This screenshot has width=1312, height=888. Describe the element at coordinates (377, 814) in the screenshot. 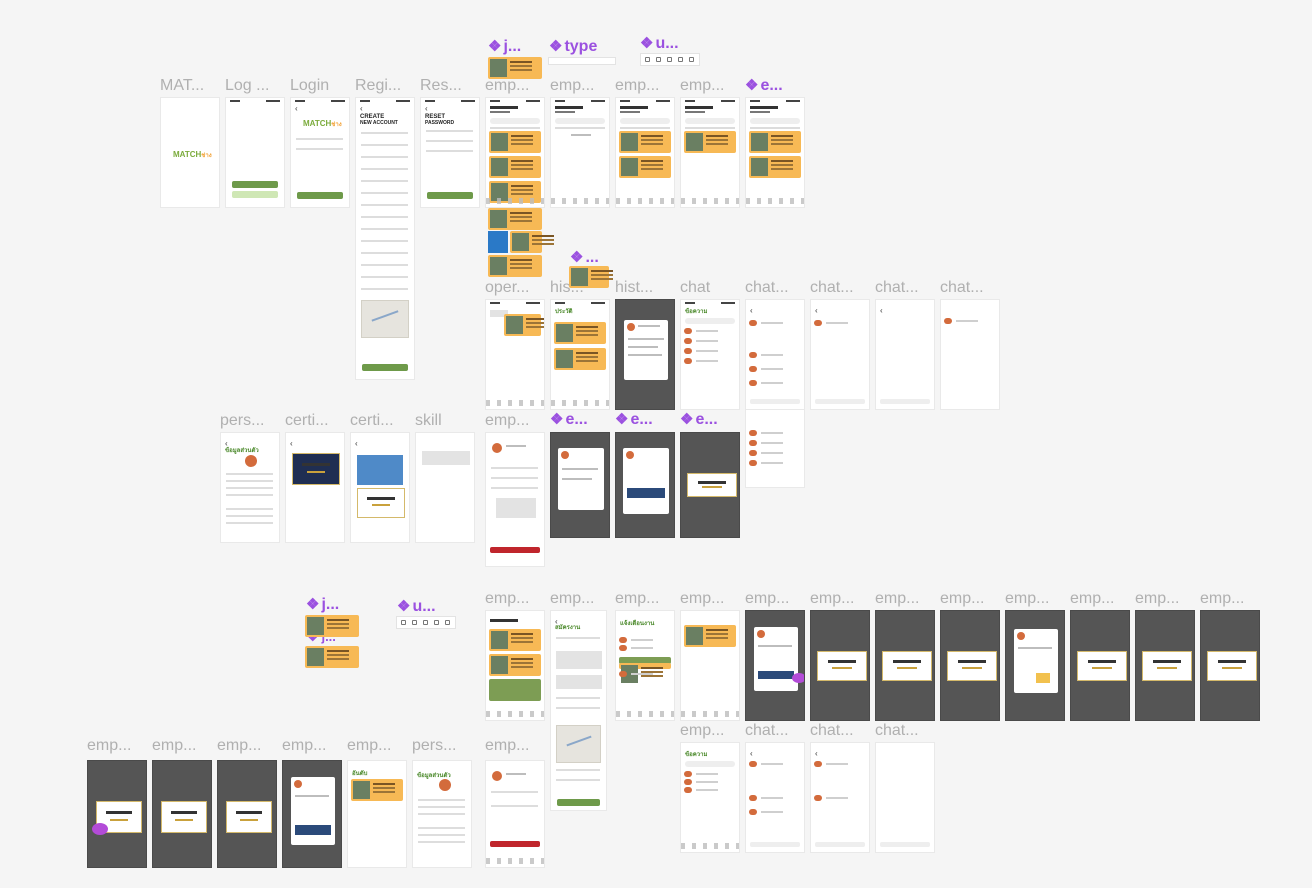

I see `rank-screen: อันดับ` at that location.